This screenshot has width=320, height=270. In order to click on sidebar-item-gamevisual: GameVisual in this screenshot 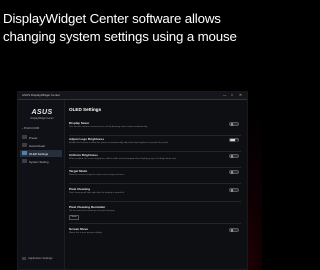, I will do `click(41, 145)`.